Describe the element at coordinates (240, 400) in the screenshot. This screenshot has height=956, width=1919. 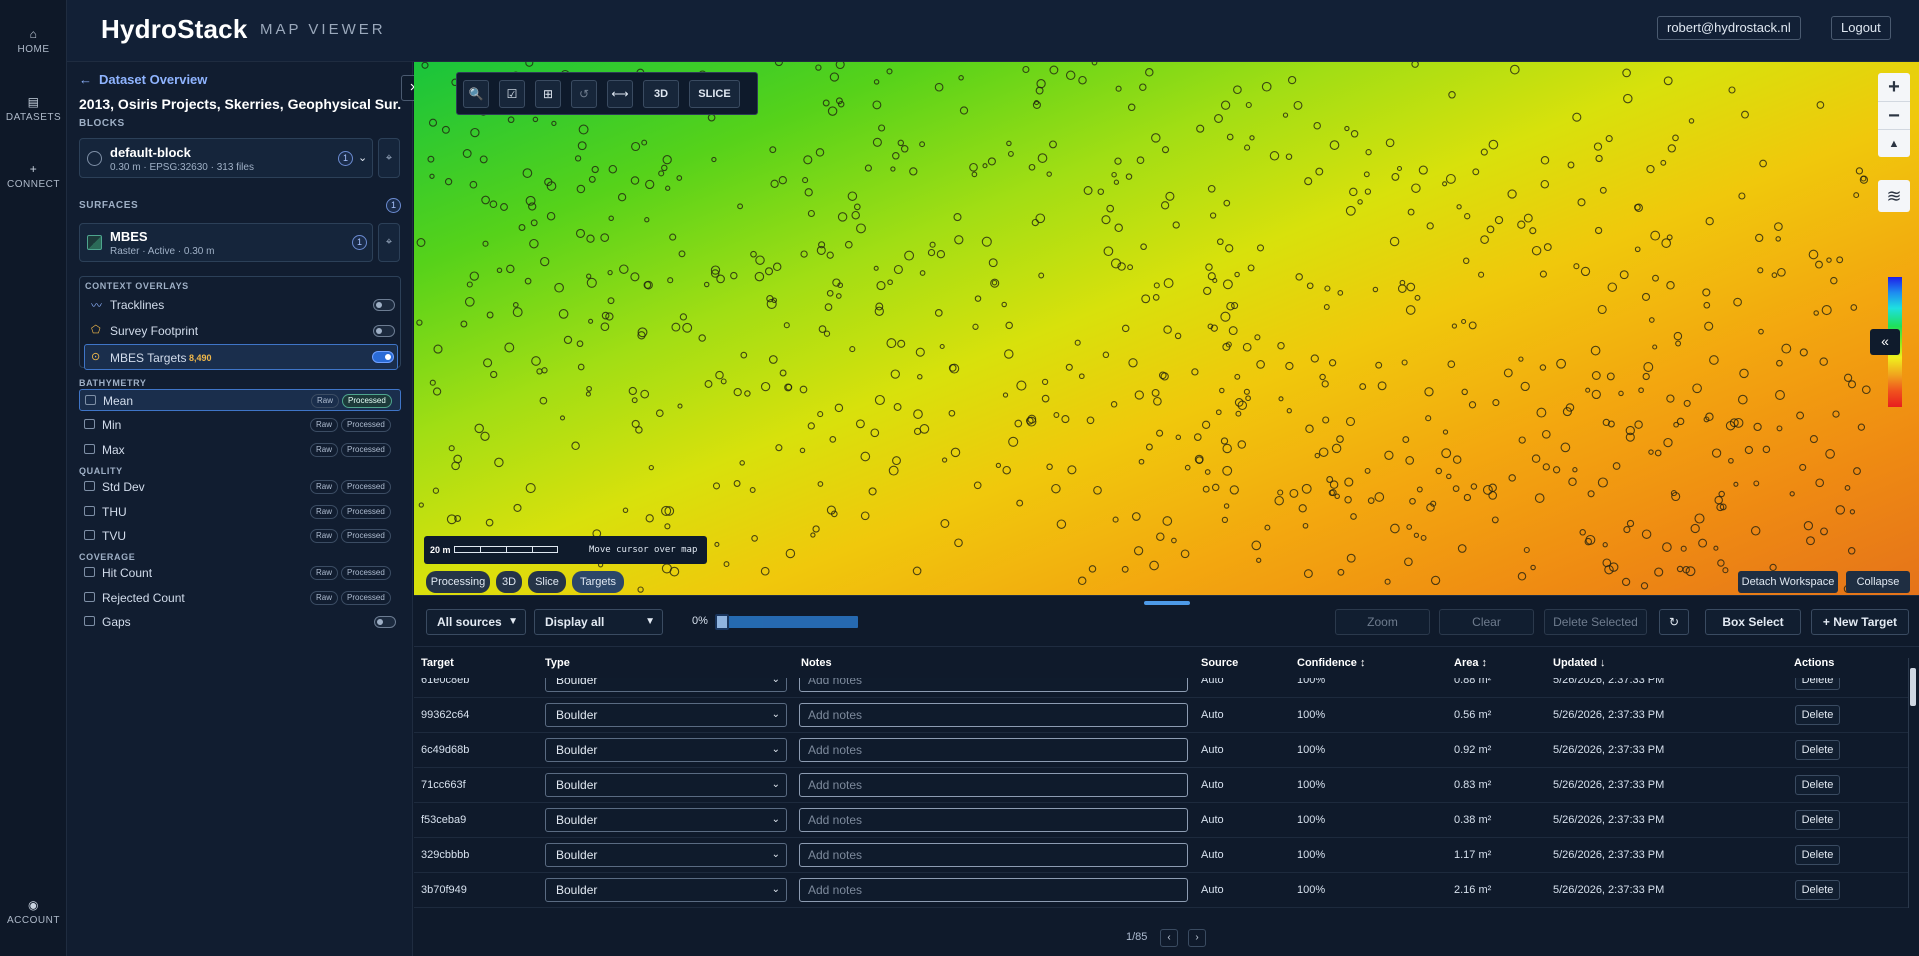
I see `layer-mean: Mean Raw Processed` at that location.